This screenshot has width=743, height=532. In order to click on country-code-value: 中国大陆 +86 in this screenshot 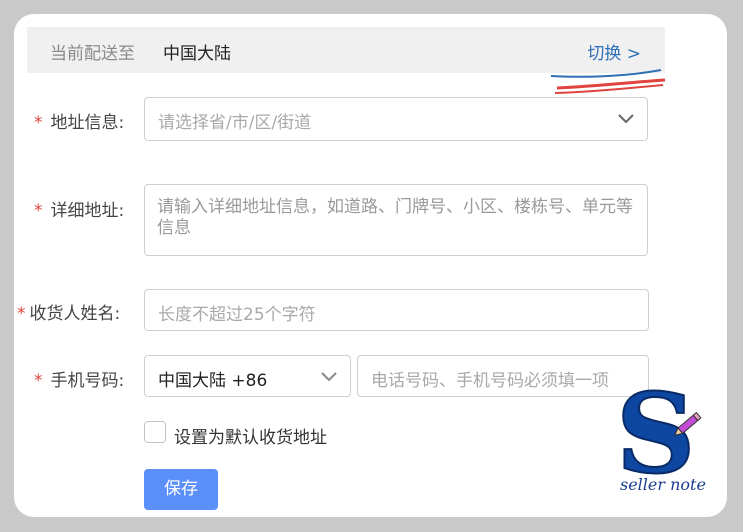, I will do `click(213, 381)`.